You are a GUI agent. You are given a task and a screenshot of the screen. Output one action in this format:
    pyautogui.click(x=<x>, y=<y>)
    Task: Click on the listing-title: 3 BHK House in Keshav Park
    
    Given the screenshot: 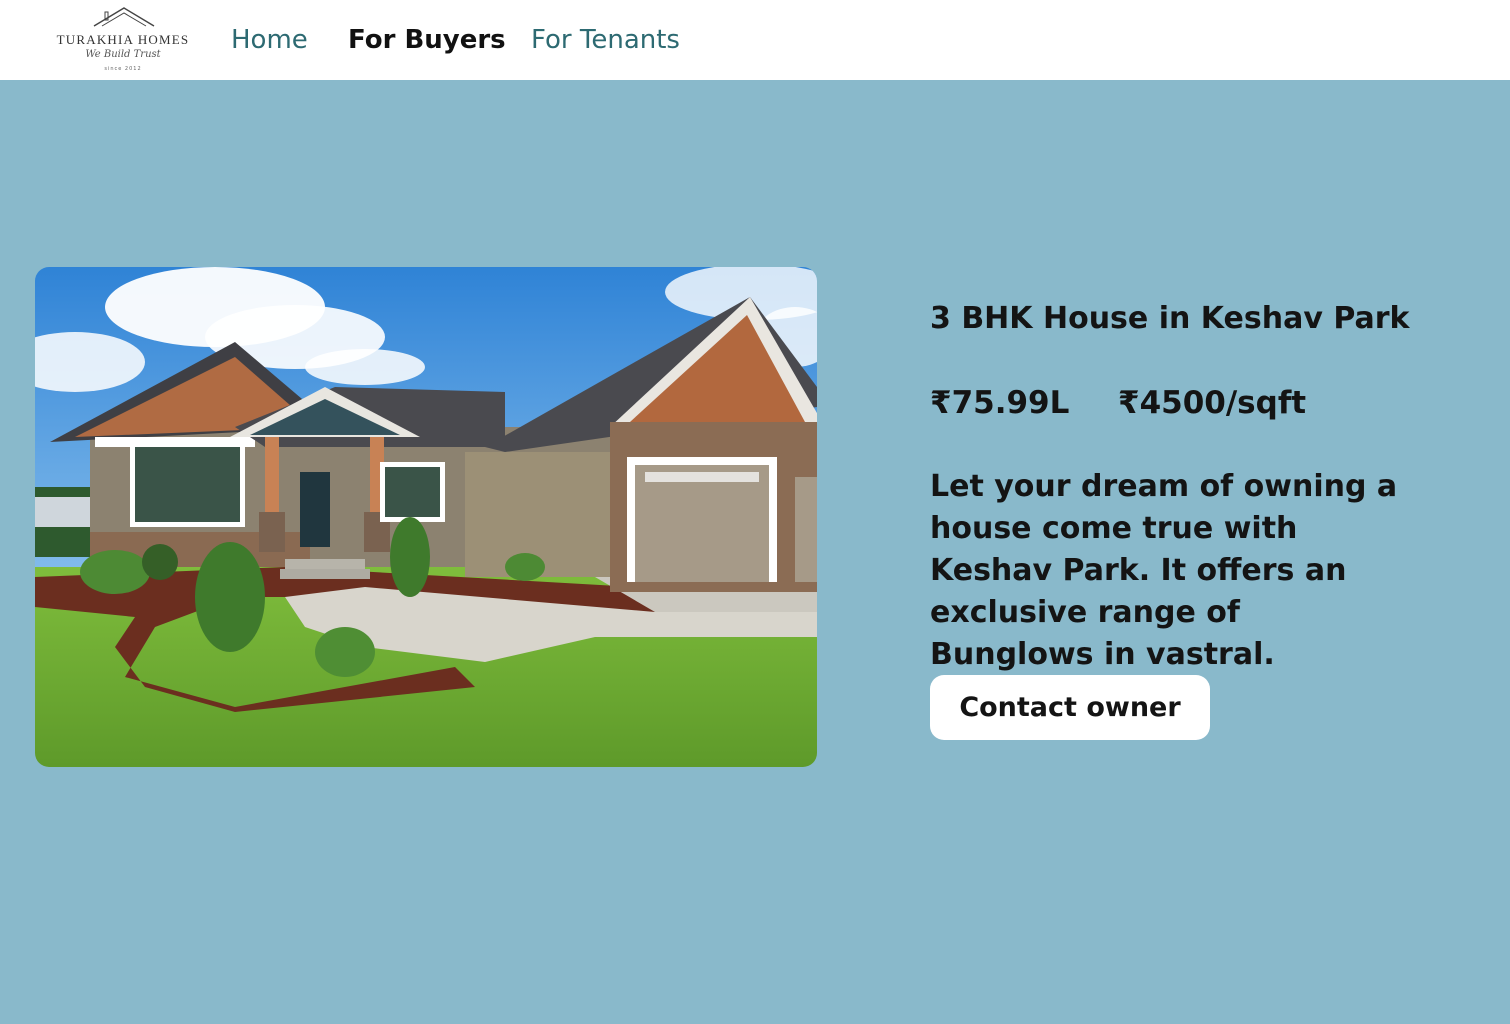 What is the action you would take?
    pyautogui.click(x=1170, y=318)
    